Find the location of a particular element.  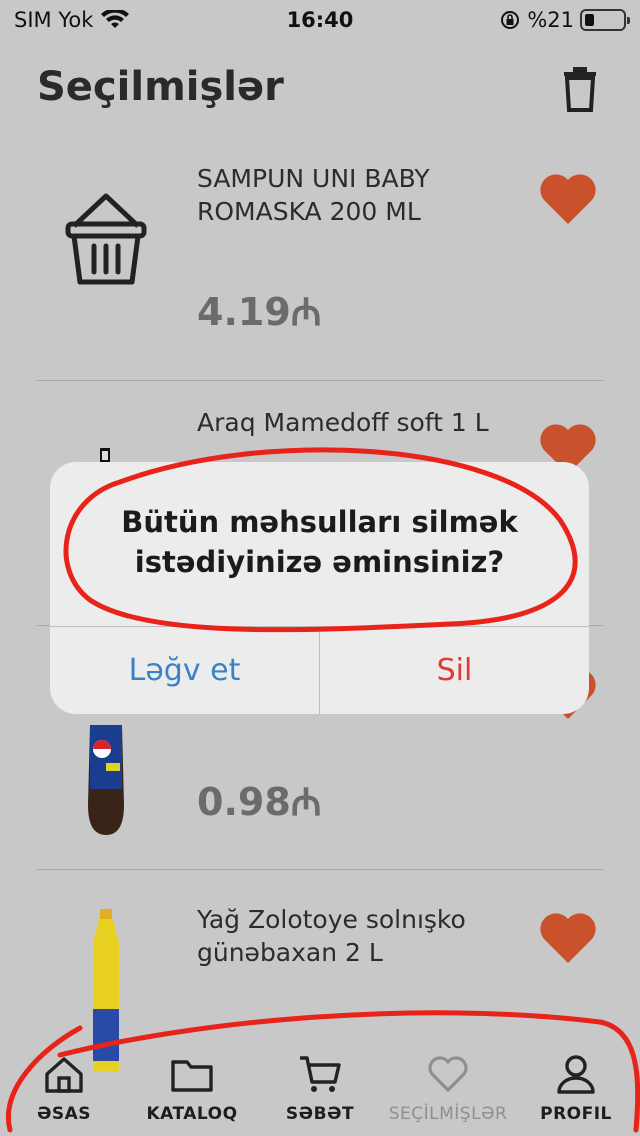

user-icon is located at coordinates (576, 1074).